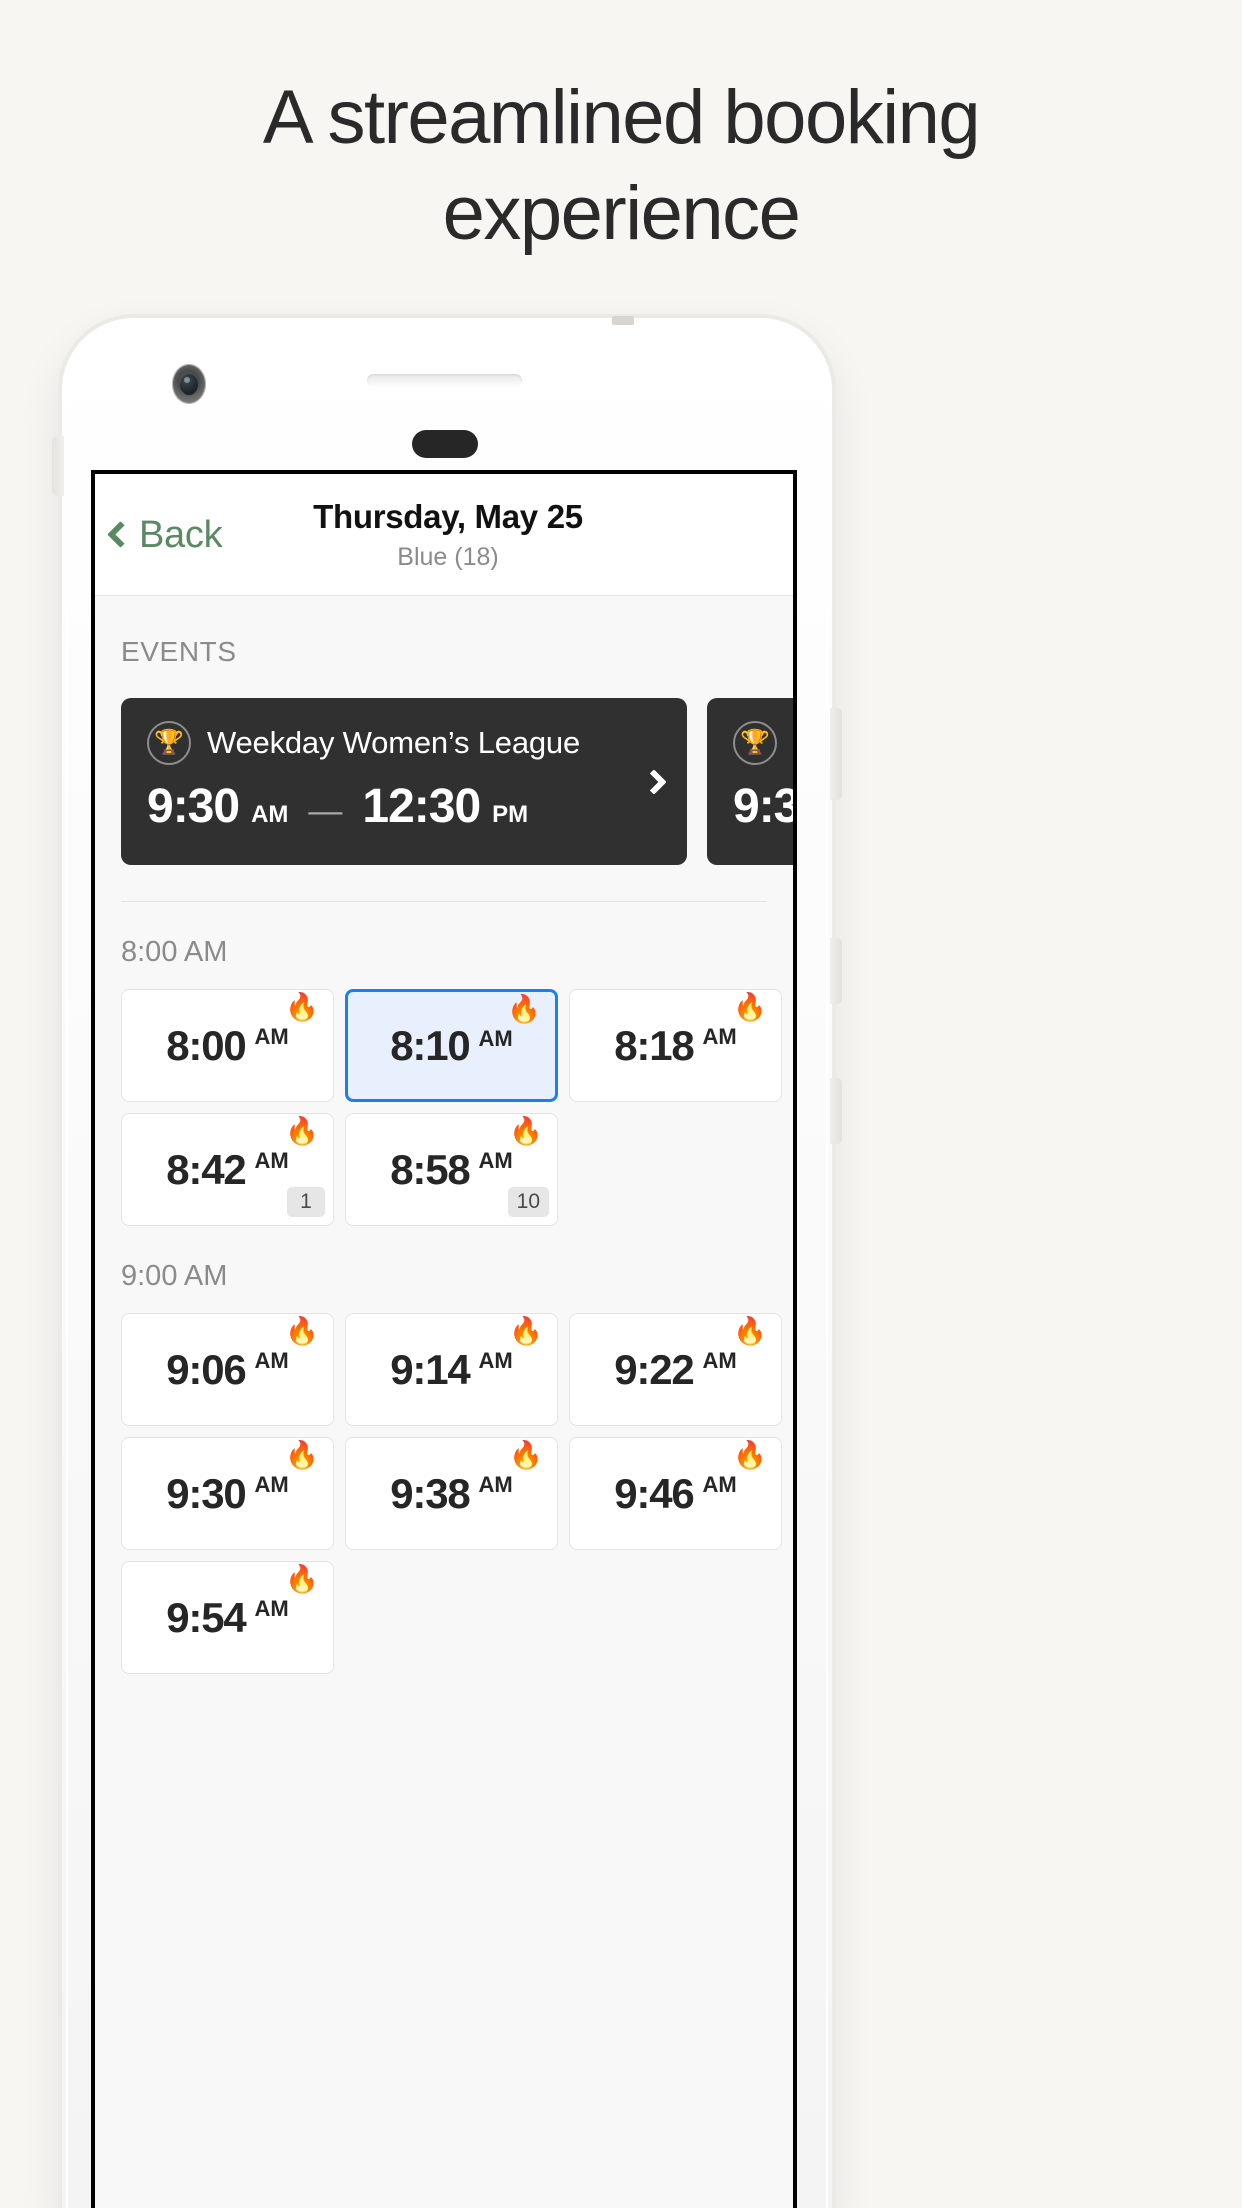  Describe the element at coordinates (325, 811) in the screenshot. I see `event-time-dash: —` at that location.